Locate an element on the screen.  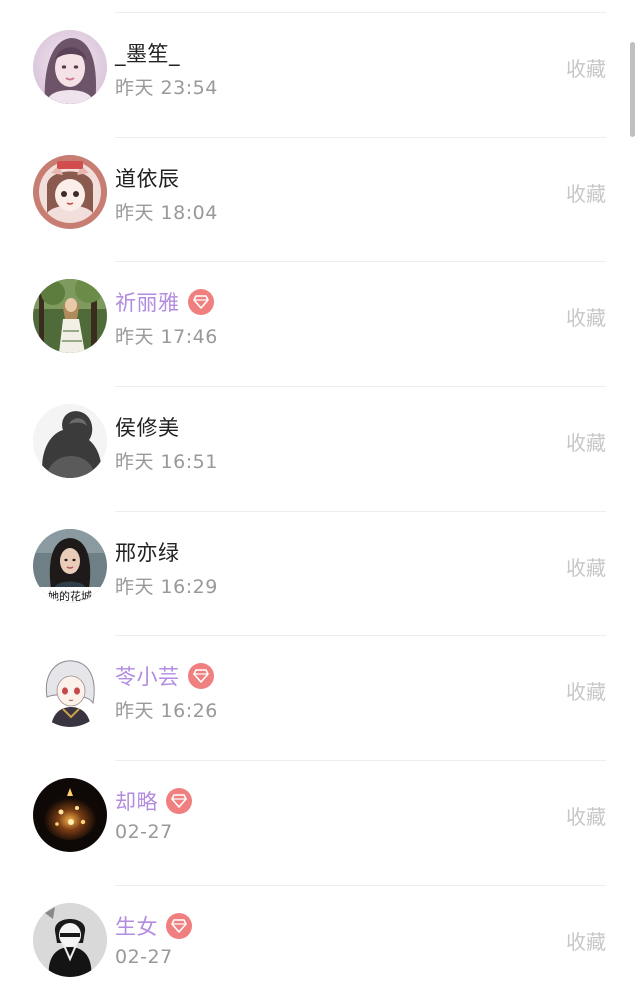
user-name: 苓小芸 is located at coordinates (147, 677).